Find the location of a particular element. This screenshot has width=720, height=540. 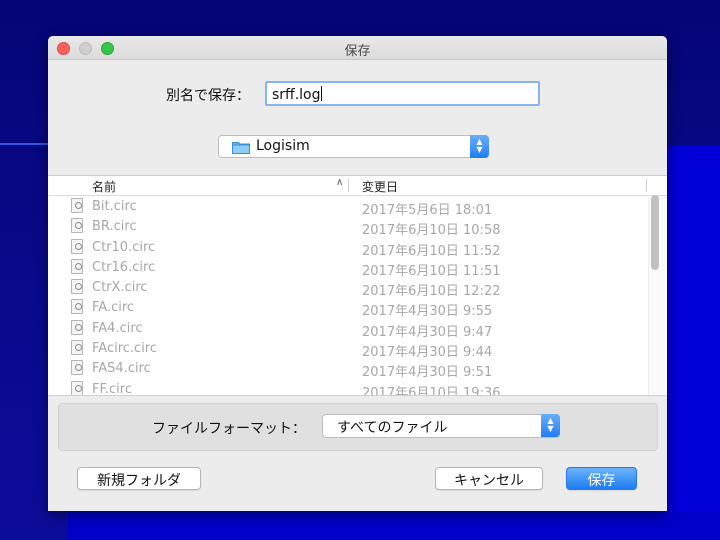

file-name: CtrX.circ is located at coordinates (120, 288).